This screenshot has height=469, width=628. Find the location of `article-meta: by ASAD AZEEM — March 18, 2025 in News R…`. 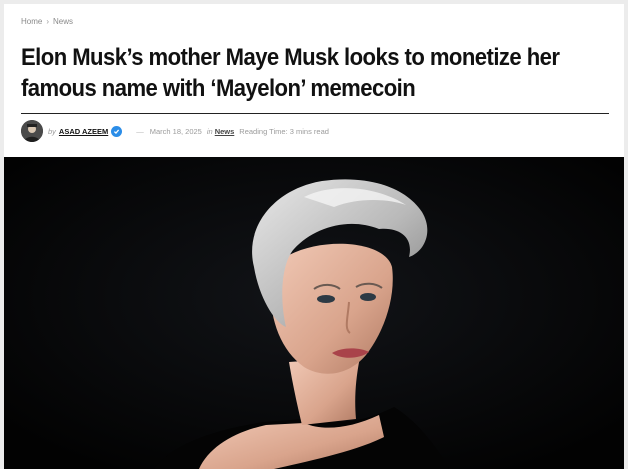

article-meta: by ASAD AZEEM — March 18, 2025 in News R… is located at coordinates (175, 131).